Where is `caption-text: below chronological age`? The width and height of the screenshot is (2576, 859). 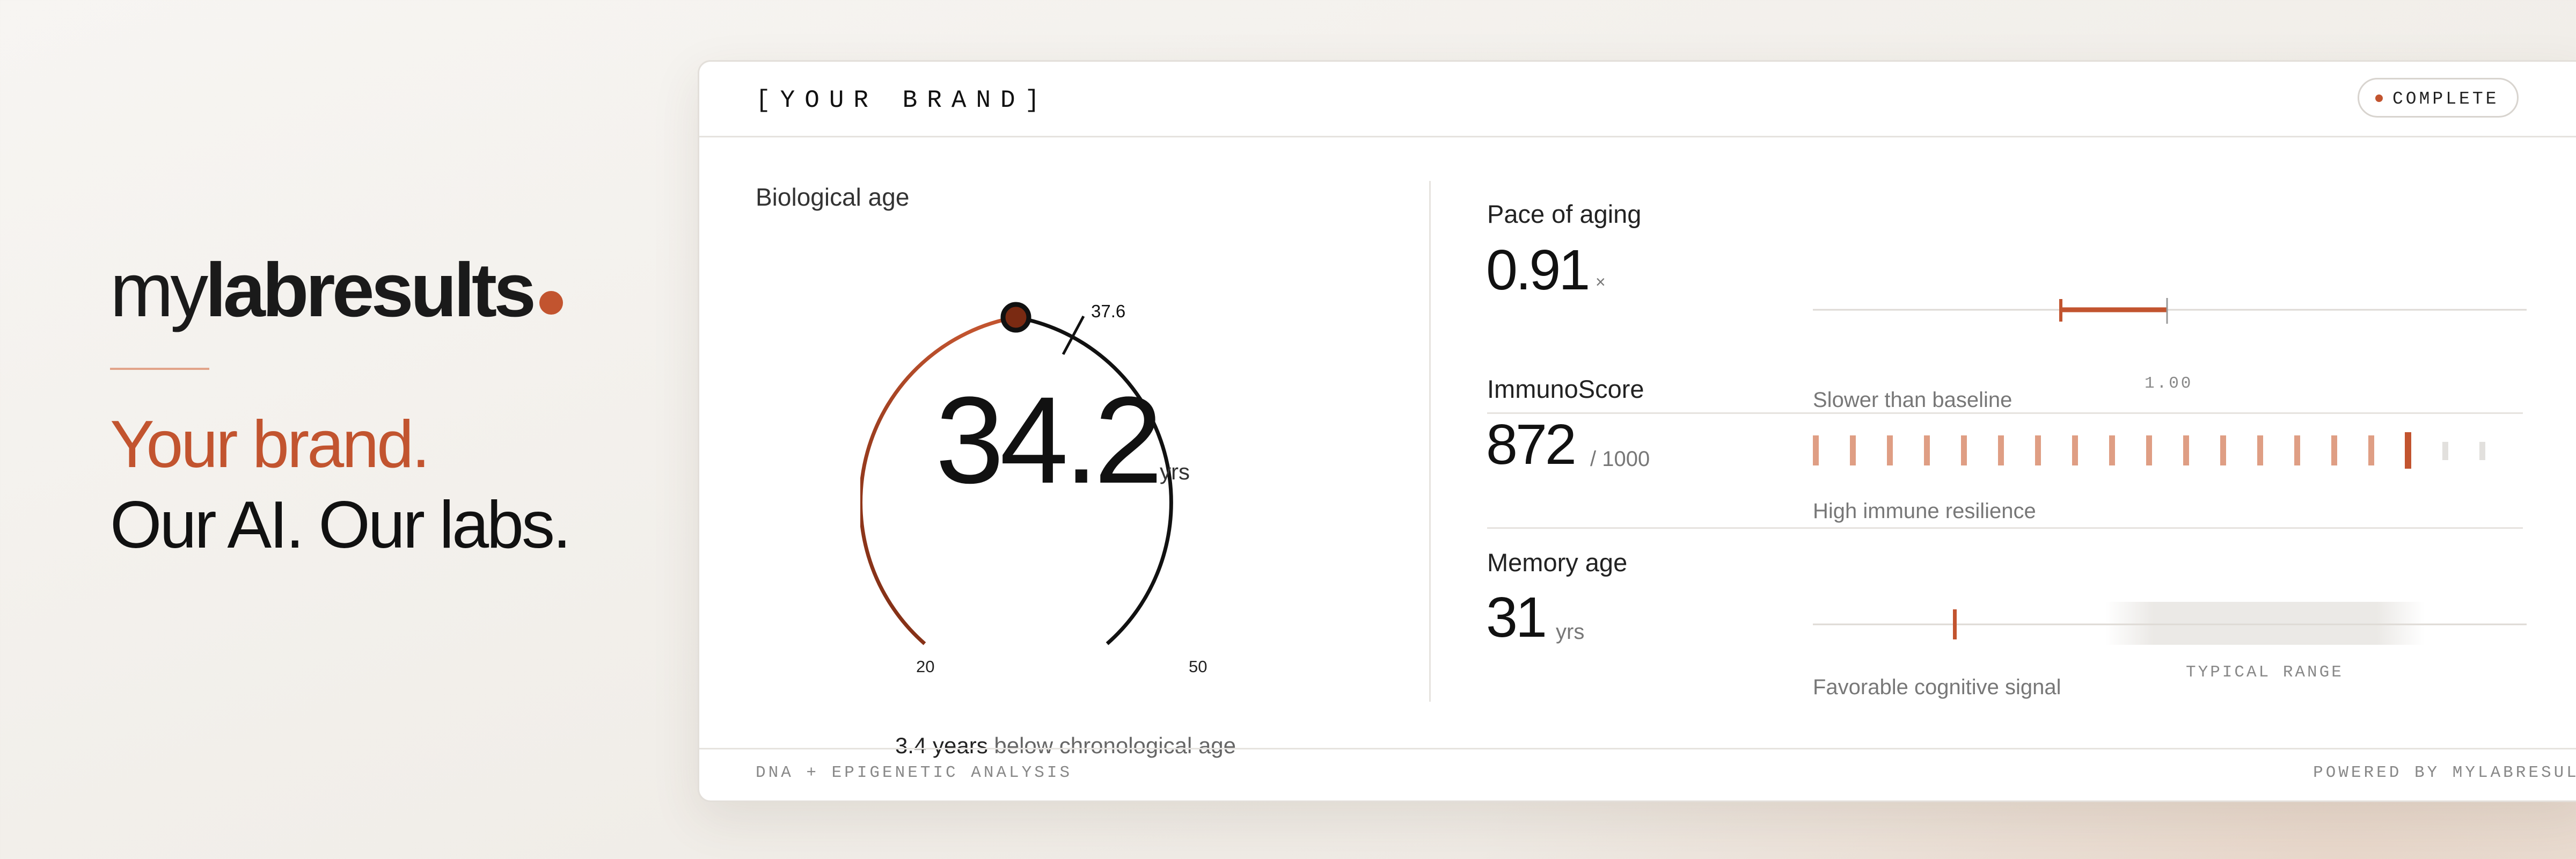
caption-text: below chronological age is located at coordinates (1111, 745).